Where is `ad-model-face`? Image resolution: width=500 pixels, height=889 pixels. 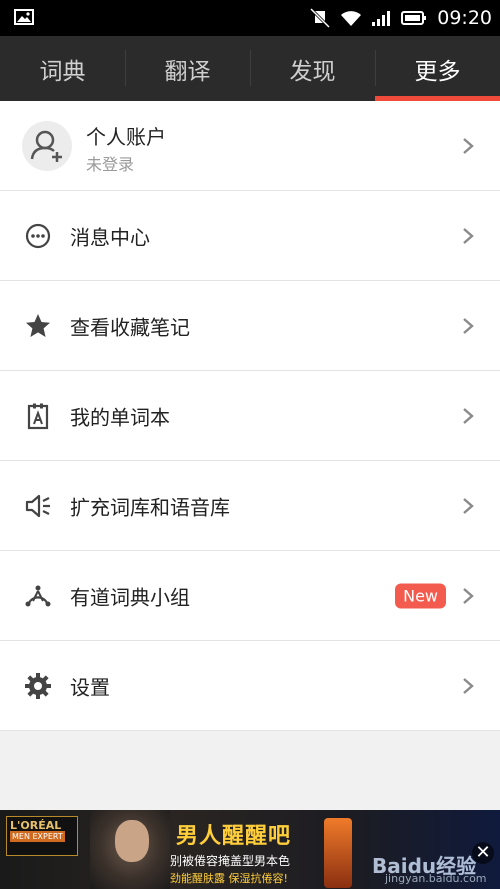
ad-model-face is located at coordinates (132, 841).